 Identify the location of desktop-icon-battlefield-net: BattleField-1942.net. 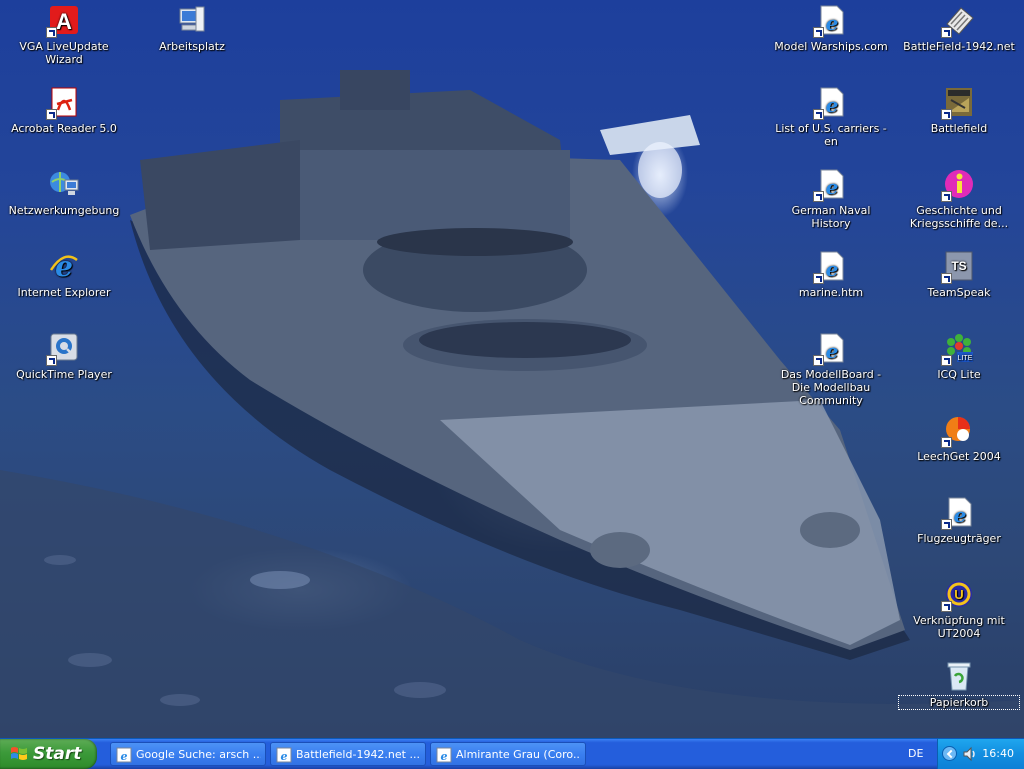
(959, 28).